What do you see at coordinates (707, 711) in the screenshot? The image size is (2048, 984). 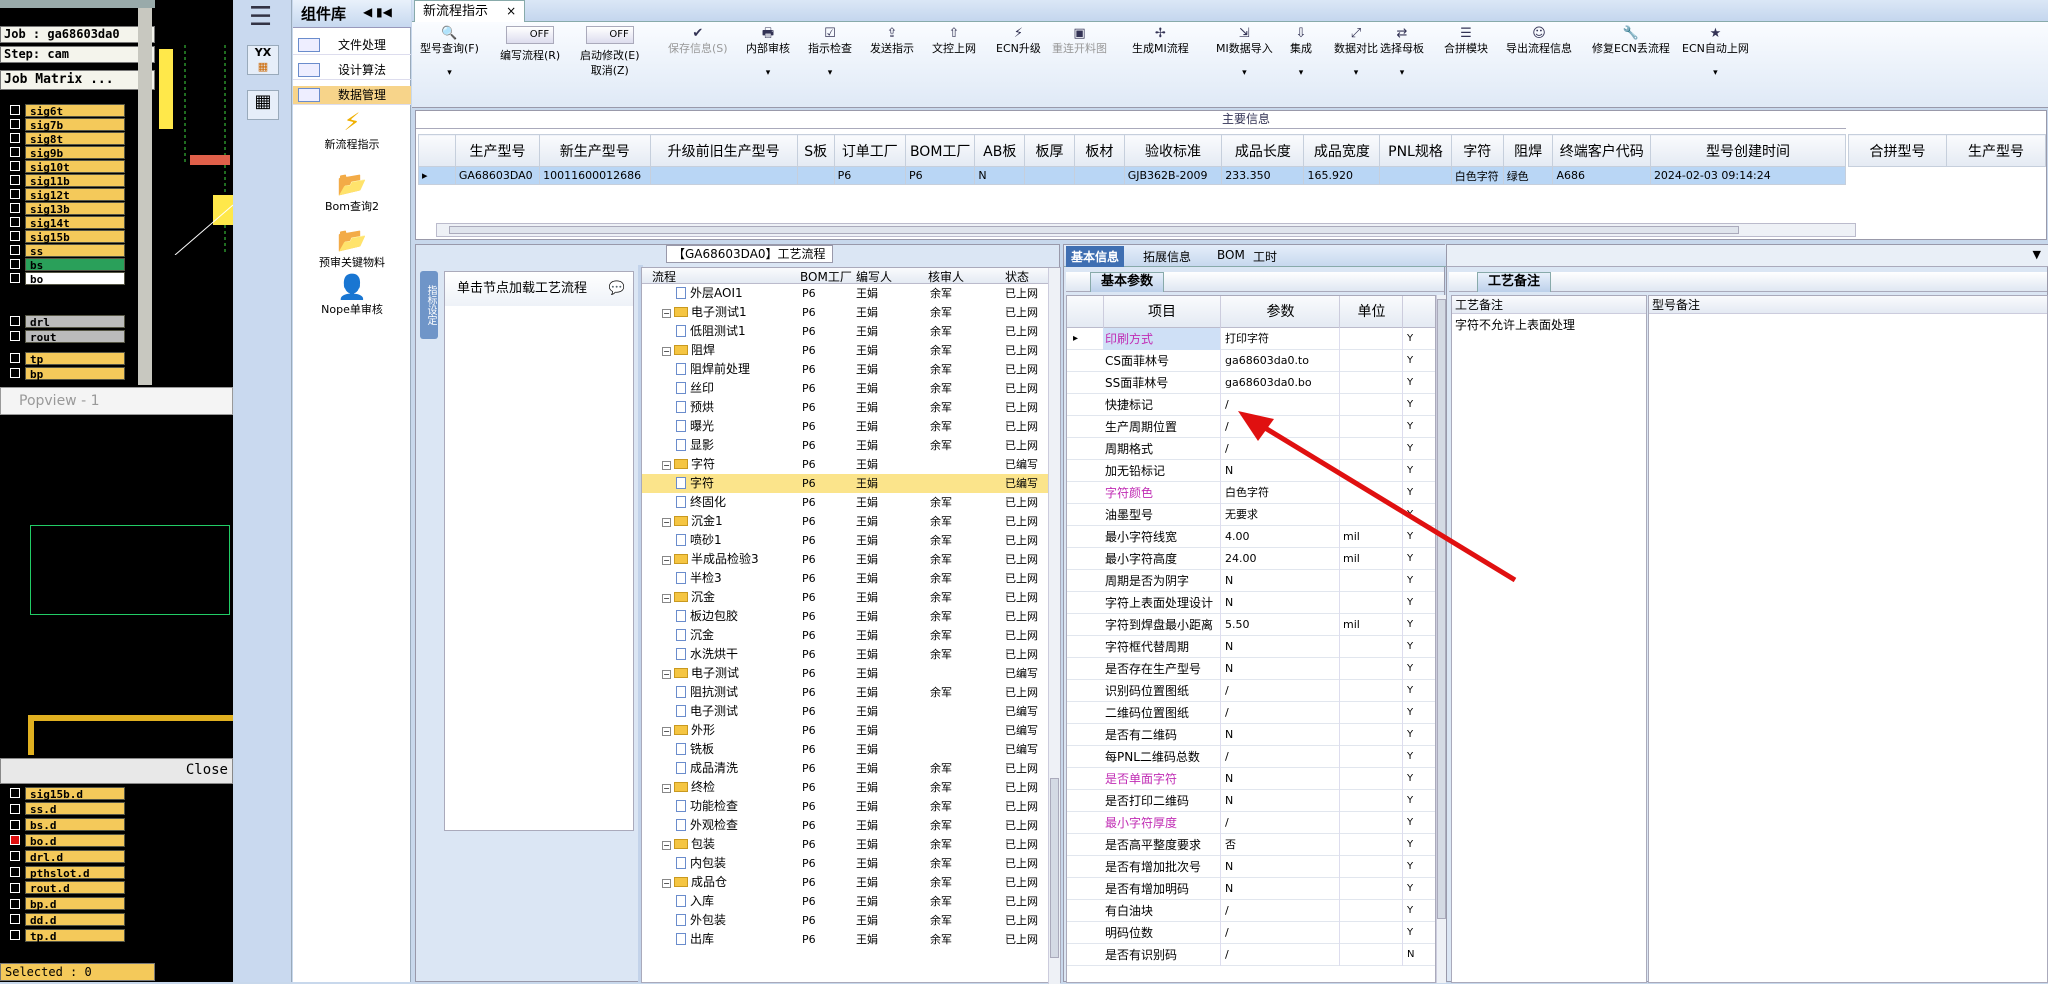 I see `tree-node: 电子测试` at bounding box center [707, 711].